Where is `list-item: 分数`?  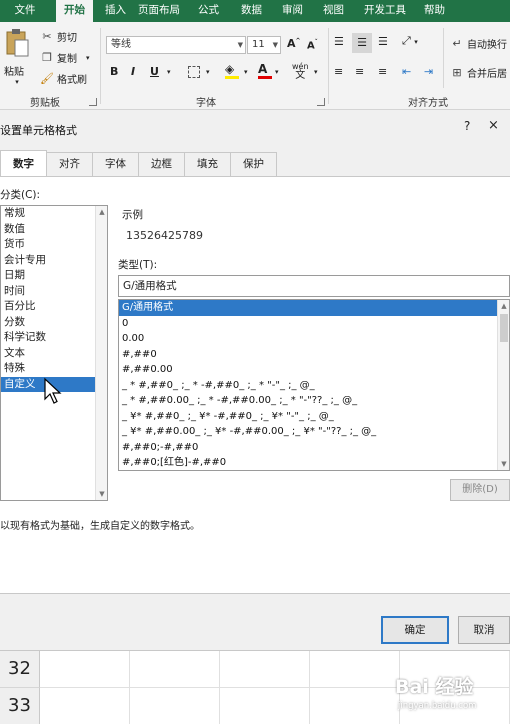
list-item: 分数 is located at coordinates (54, 323).